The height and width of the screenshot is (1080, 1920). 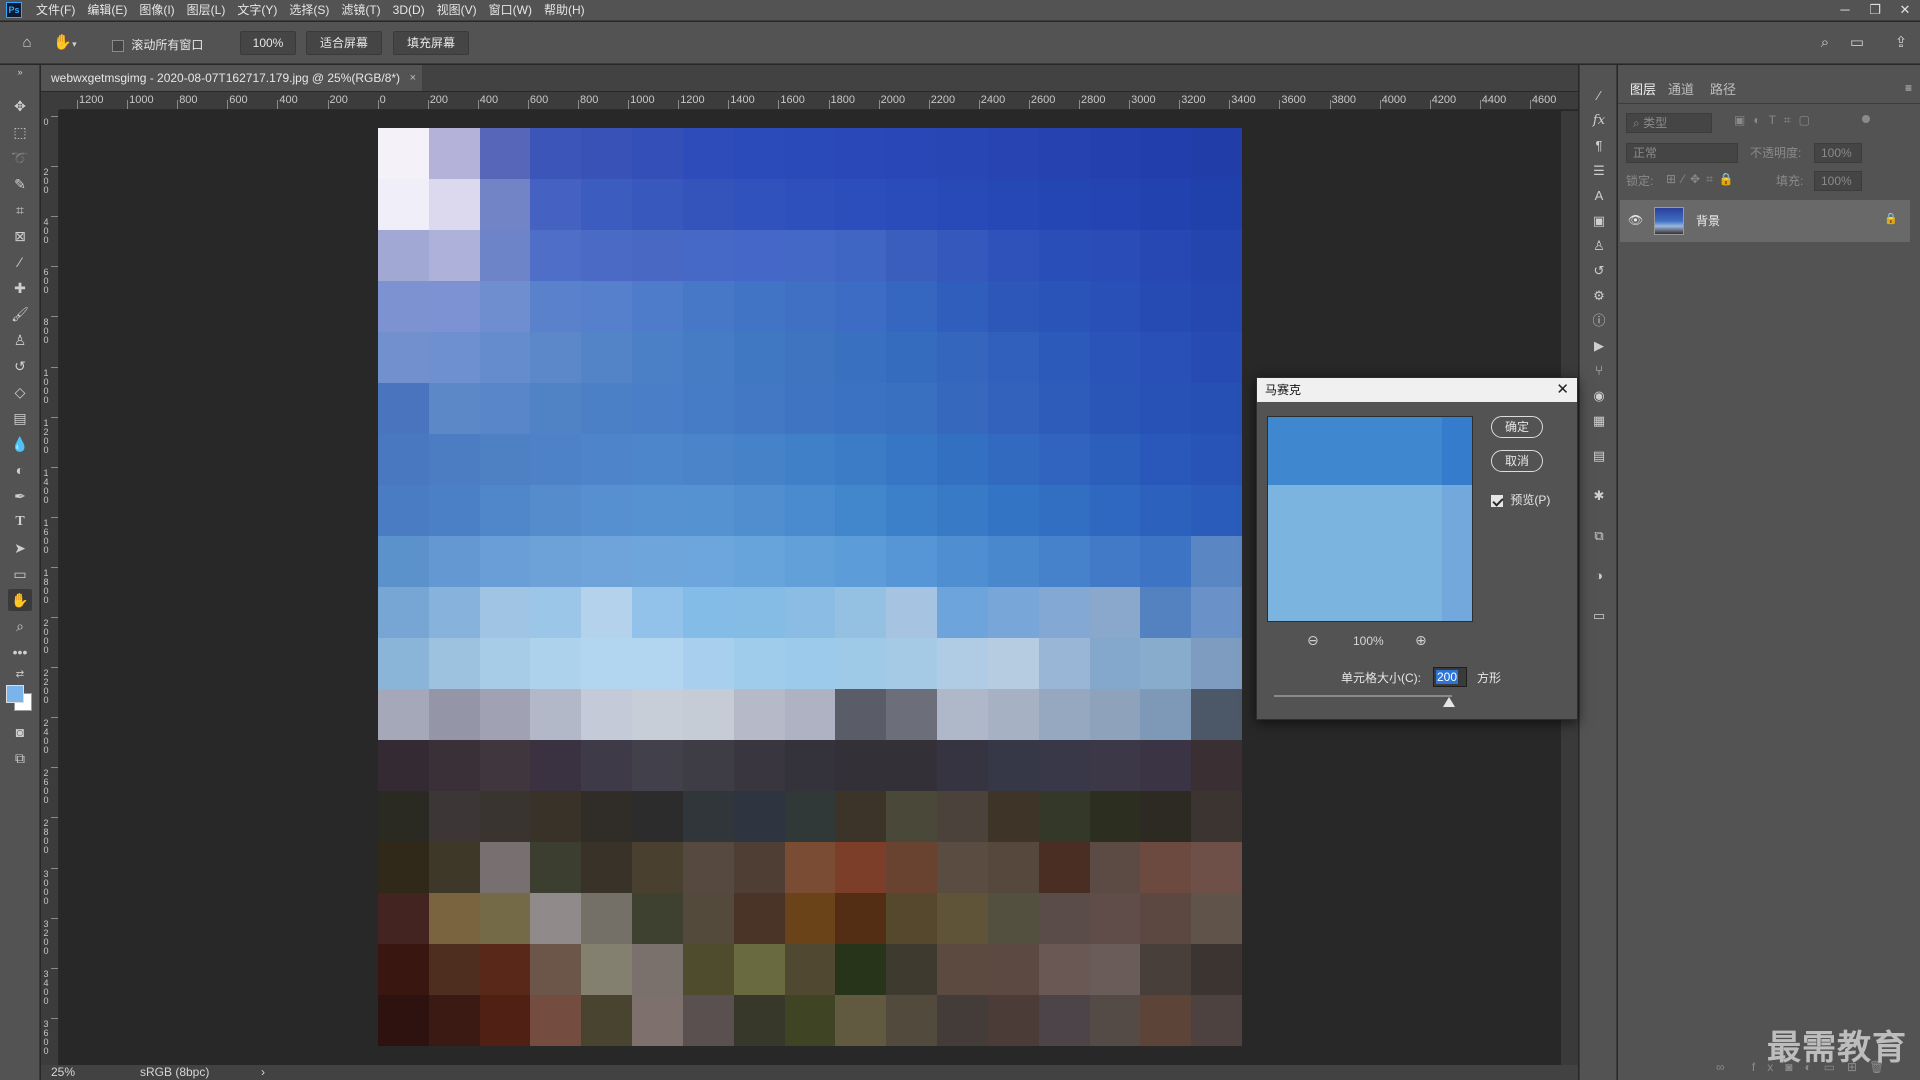 I want to click on menu-item: 图像(I), so click(x=156, y=10).